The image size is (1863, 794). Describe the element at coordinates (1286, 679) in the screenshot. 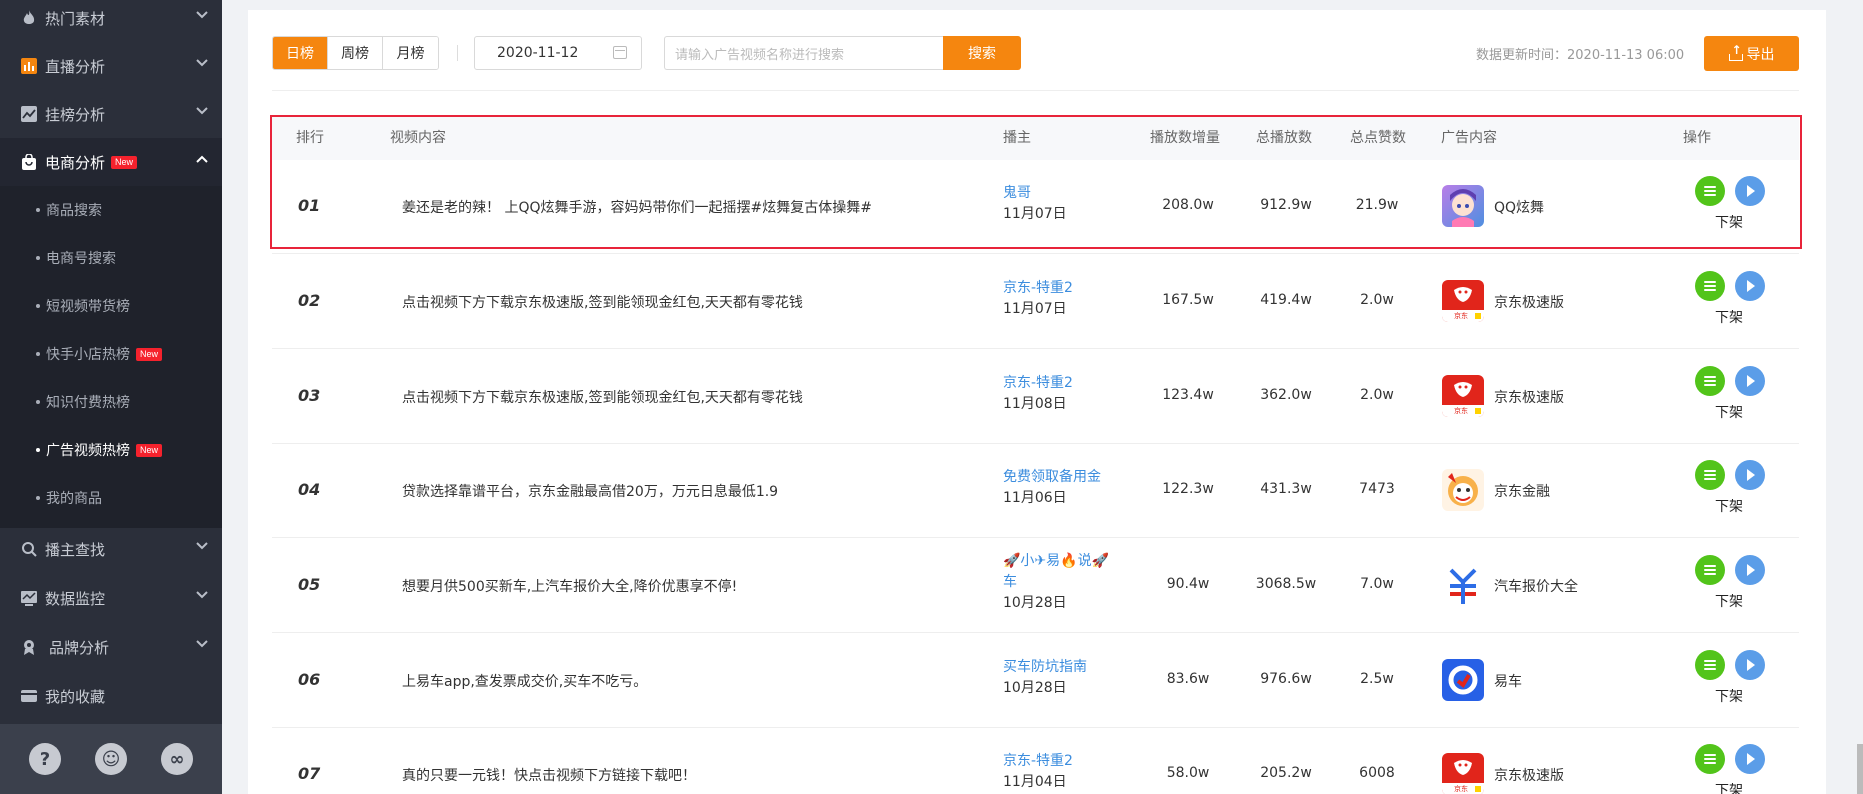

I see `play-total: 976.6w` at that location.